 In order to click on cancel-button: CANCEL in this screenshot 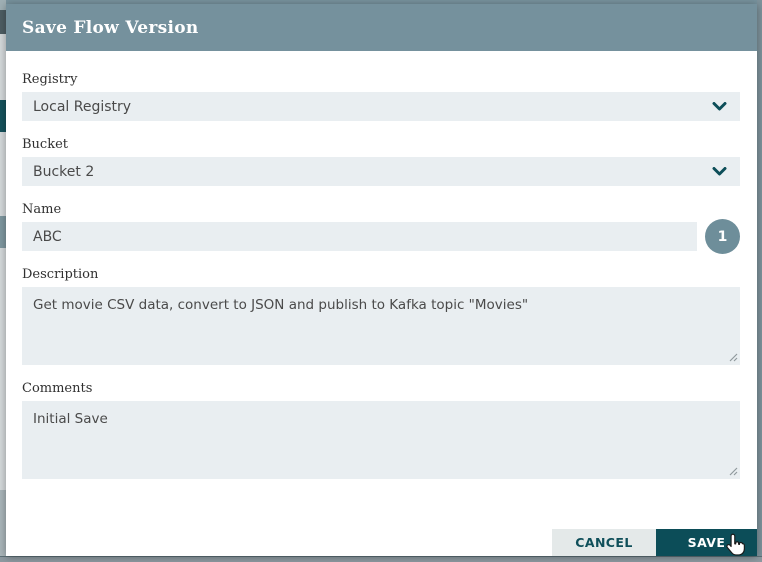, I will do `click(604, 542)`.